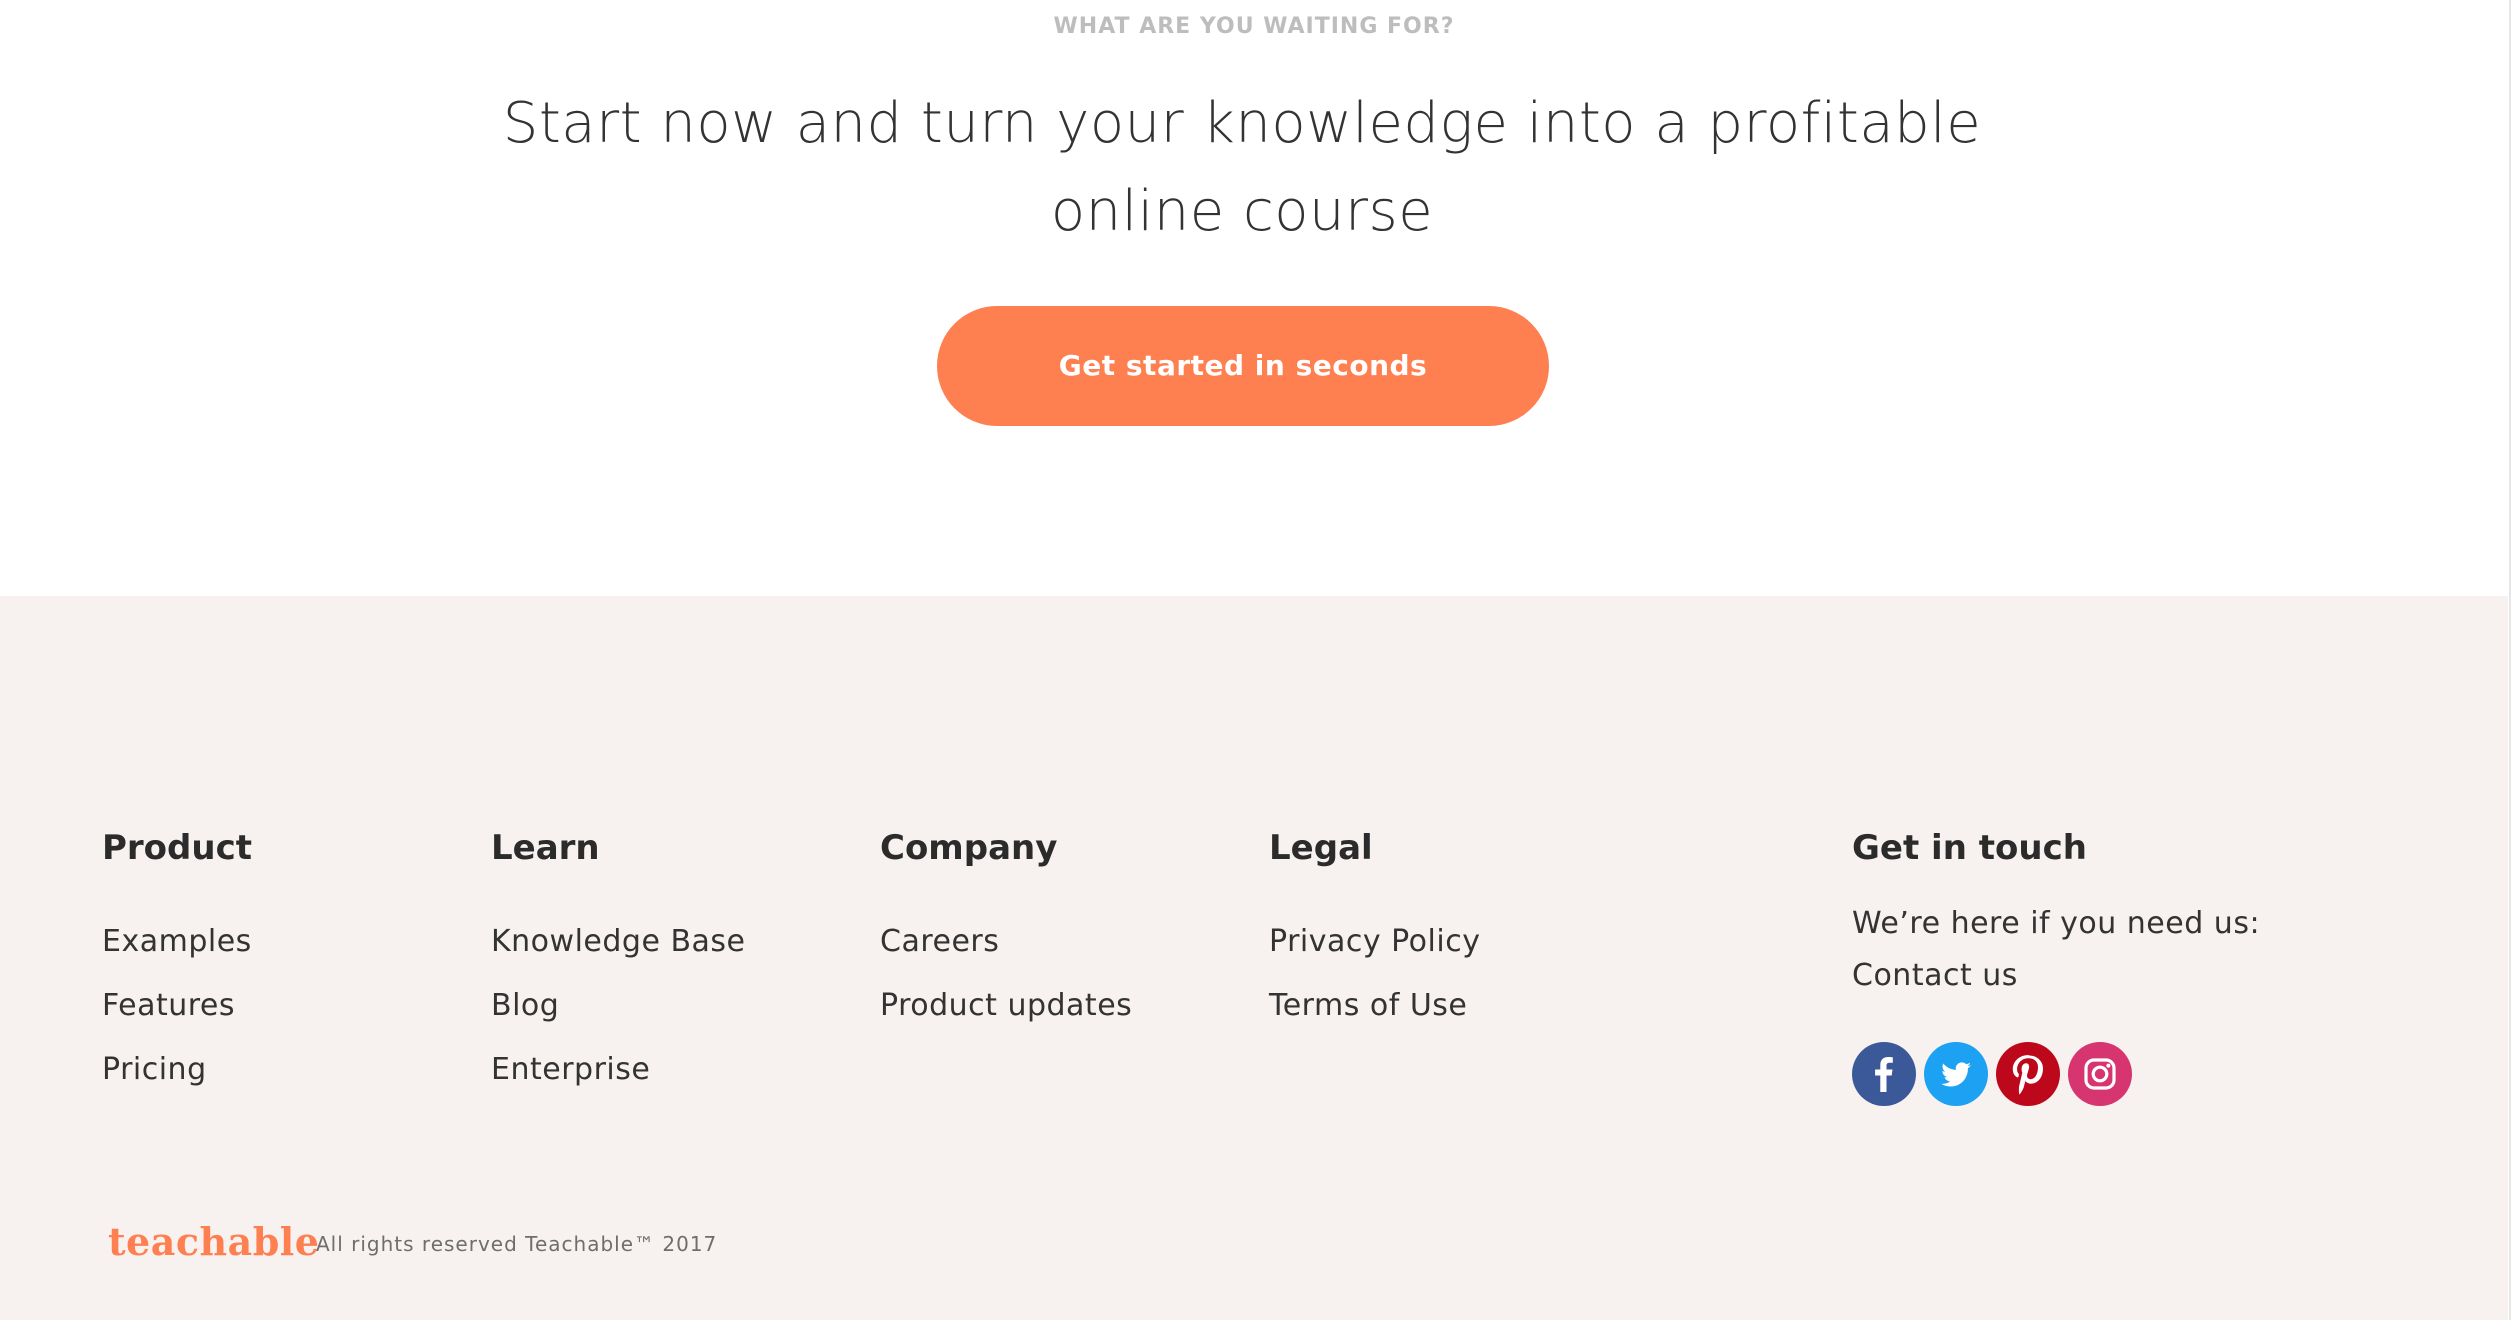 This screenshot has width=2516, height=1320. Describe the element at coordinates (1992, 1074) in the screenshot. I see `social-links` at that location.